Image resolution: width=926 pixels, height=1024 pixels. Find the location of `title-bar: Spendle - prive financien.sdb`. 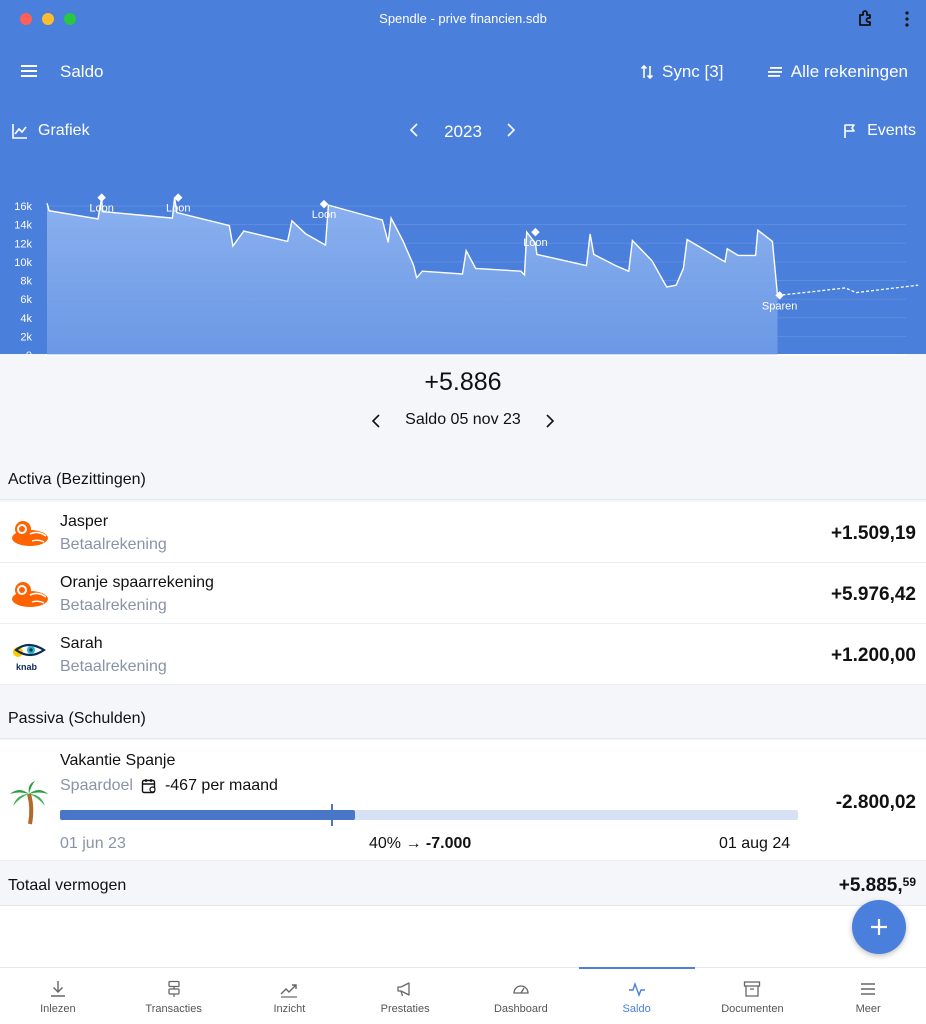

title-bar: Spendle - prive financien.sdb is located at coordinates (463, 19).